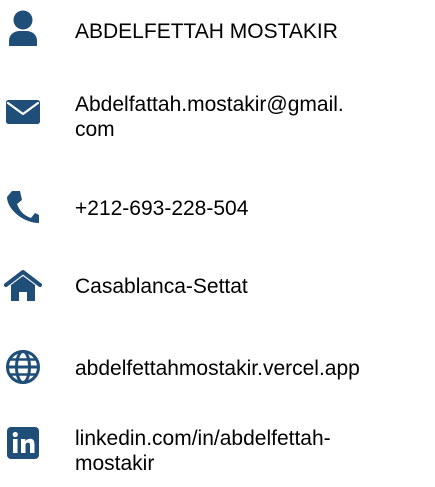  I want to click on contact-row-website: abdelfettahmostakir.vercel.app, so click(217, 368).